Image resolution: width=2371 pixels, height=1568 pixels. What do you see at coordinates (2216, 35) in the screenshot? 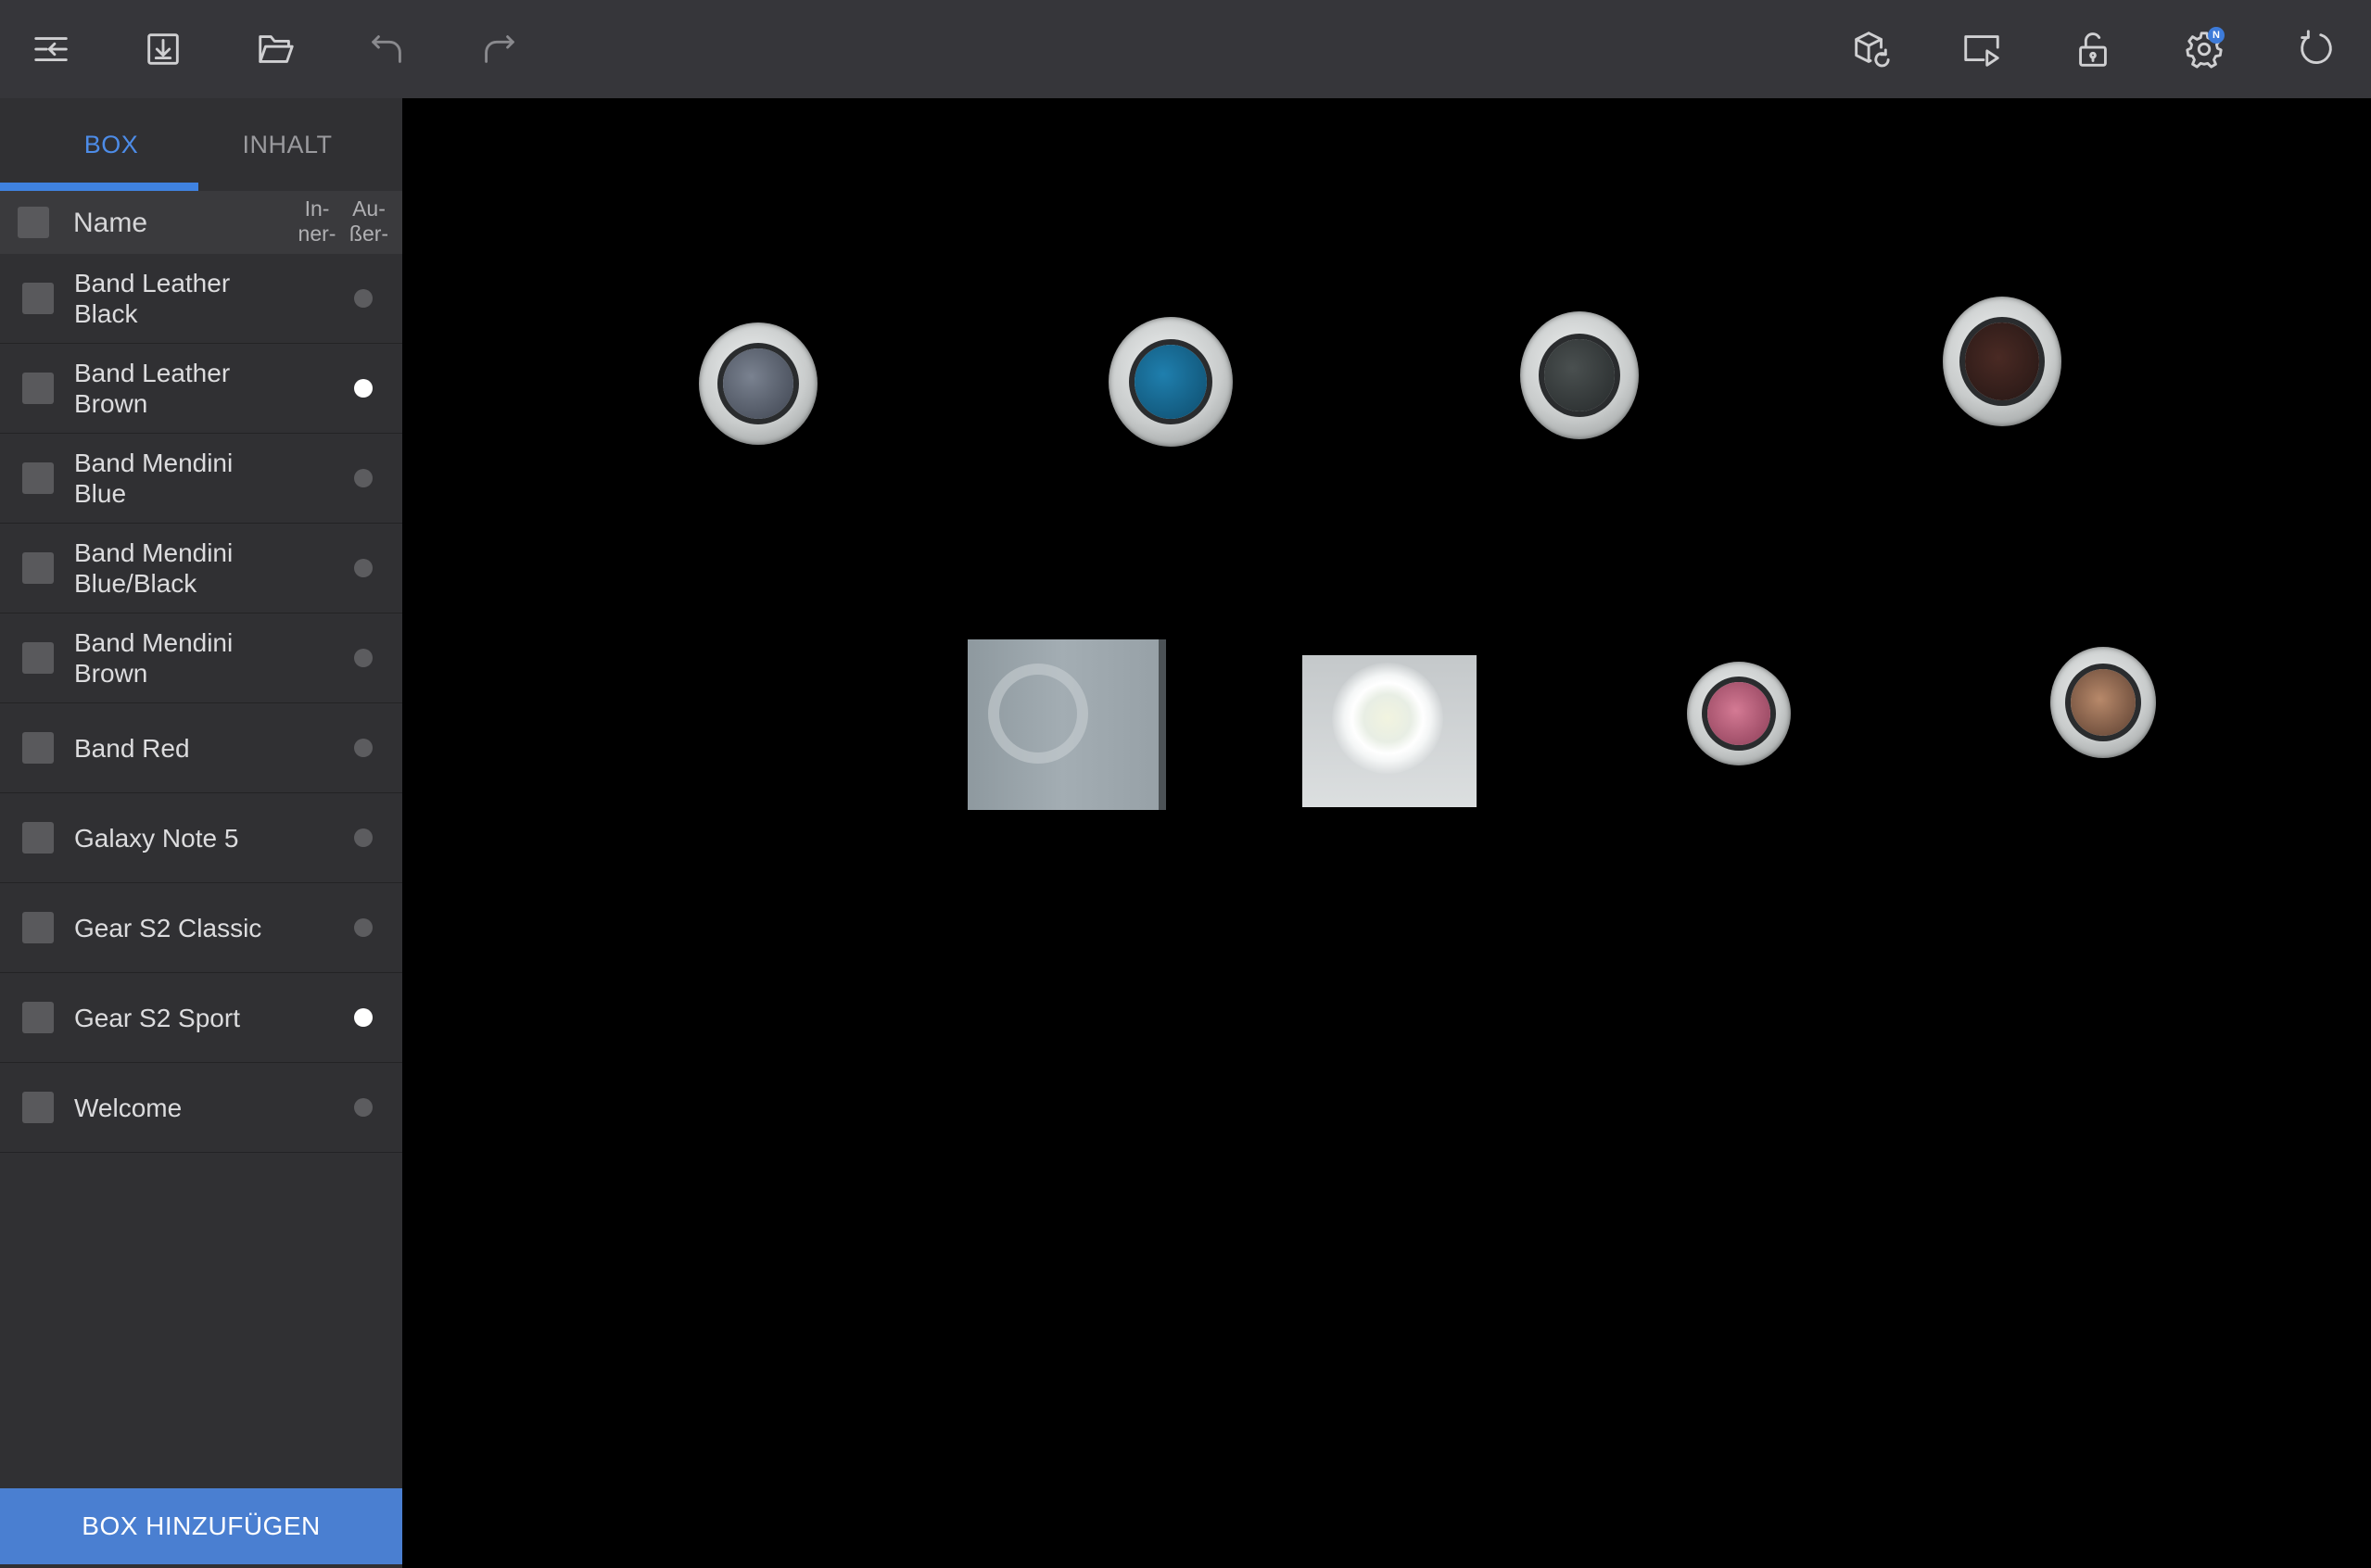
I see `settings-badge: N` at bounding box center [2216, 35].